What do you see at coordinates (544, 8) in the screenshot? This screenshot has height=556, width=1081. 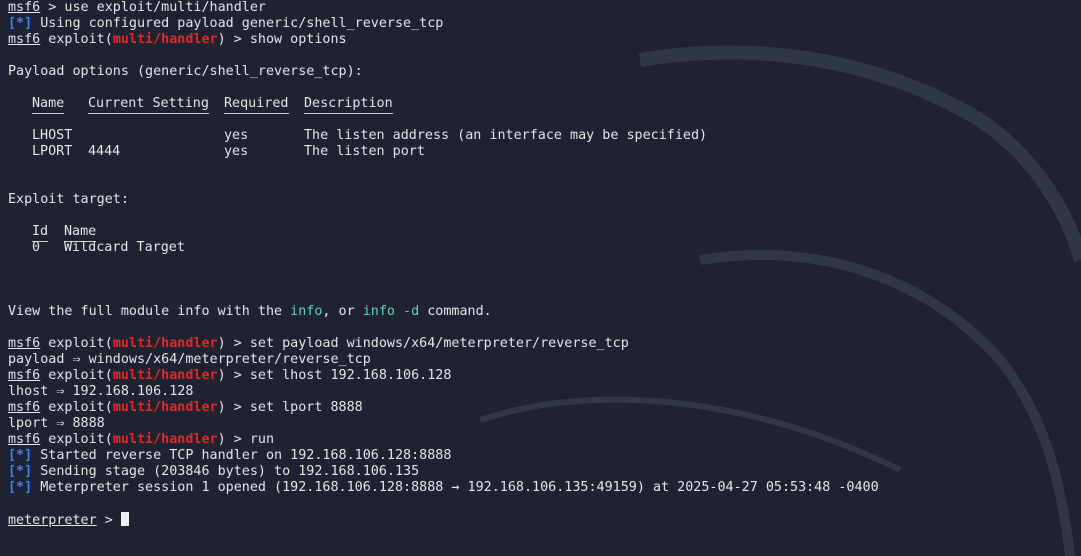 I see `terminal-line: msf6 > use exploit/multi/handler` at bounding box center [544, 8].